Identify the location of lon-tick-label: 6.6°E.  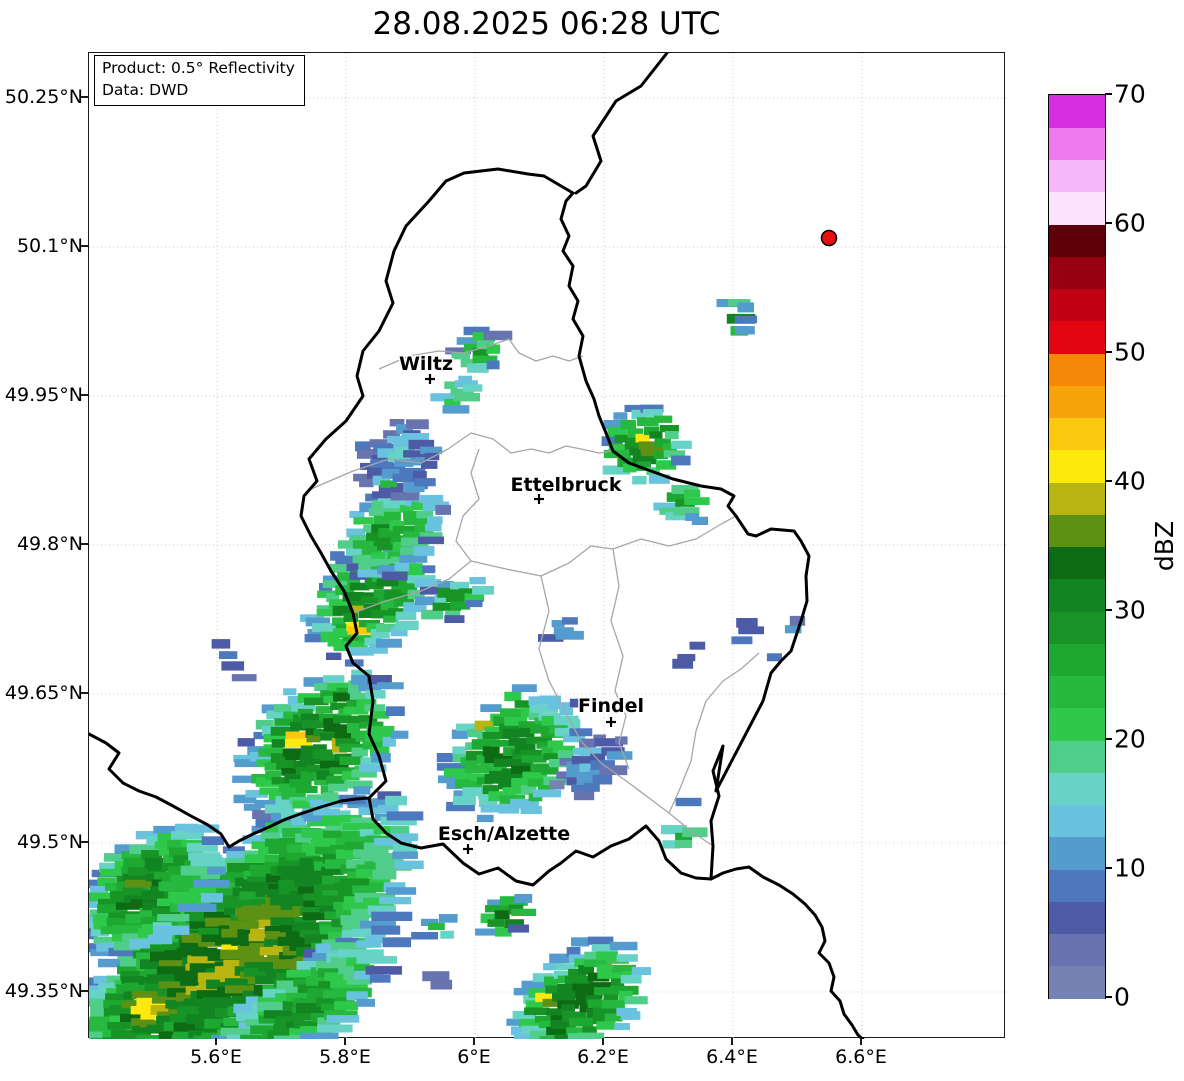
(861, 1057).